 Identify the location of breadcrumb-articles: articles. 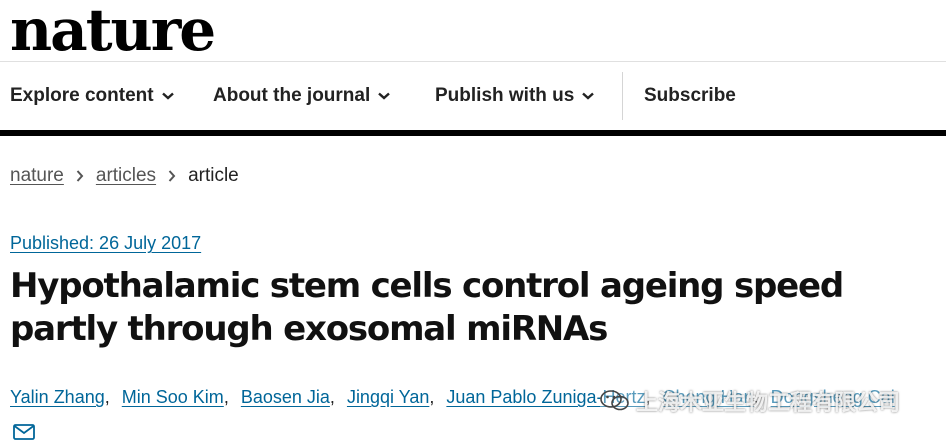
(126, 176).